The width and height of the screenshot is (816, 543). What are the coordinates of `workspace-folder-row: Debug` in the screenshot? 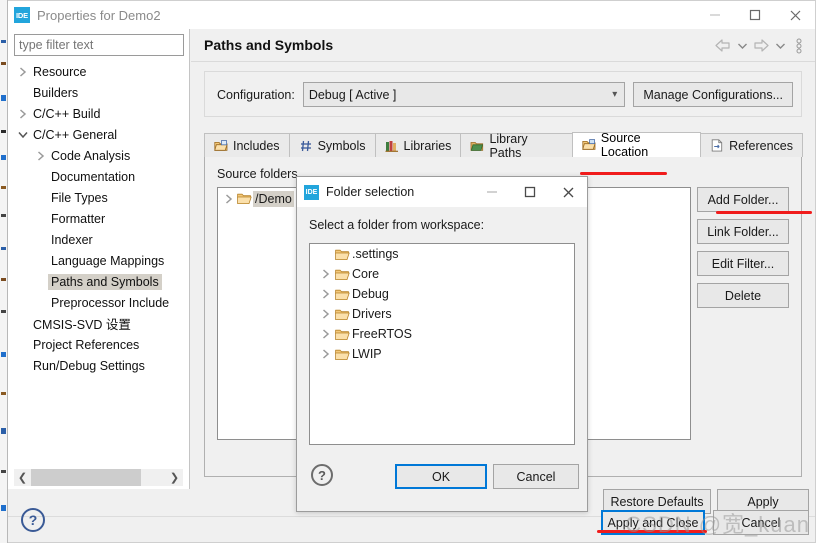 It's located at (442, 294).